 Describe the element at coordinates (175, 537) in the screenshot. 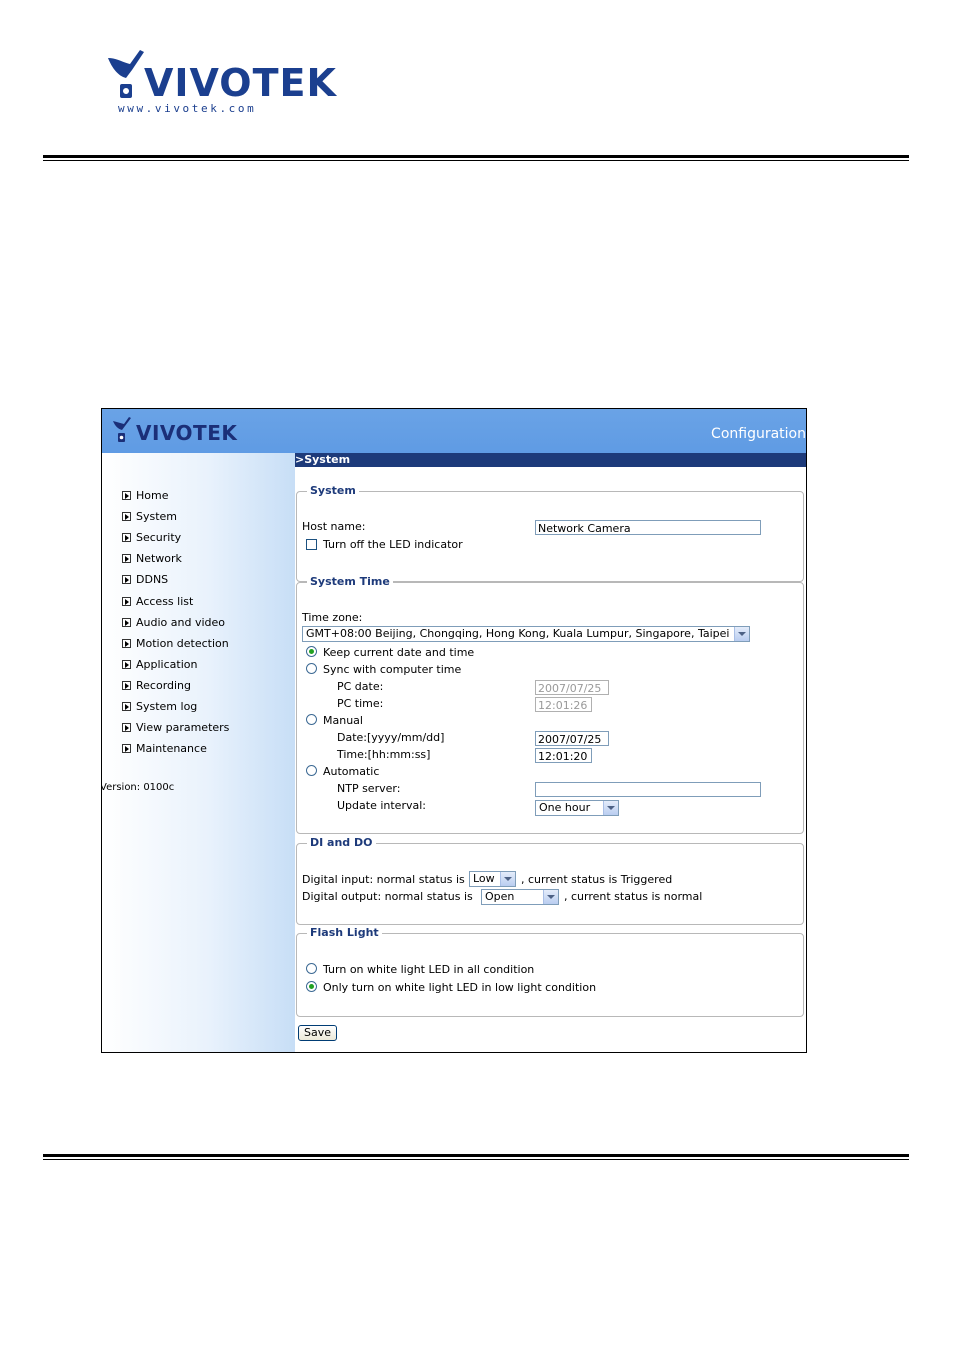

I see `sidebar-item-security: Security` at that location.